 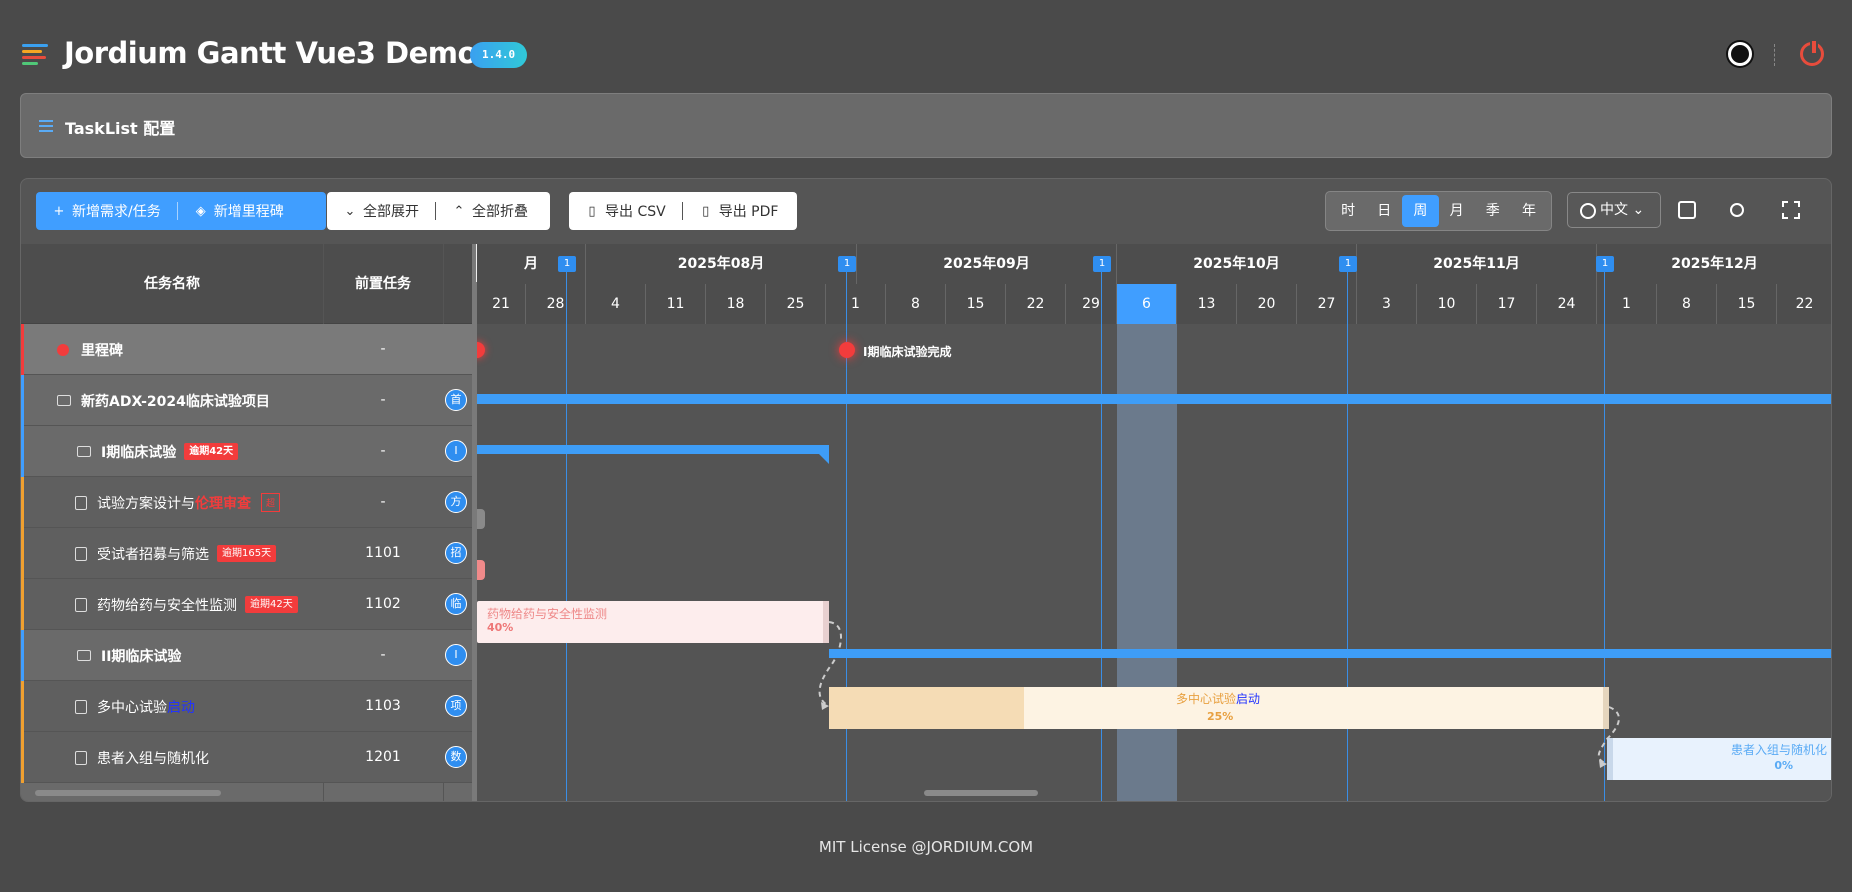 I want to click on task-bar-label-highlight: 启动, so click(x=1248, y=699).